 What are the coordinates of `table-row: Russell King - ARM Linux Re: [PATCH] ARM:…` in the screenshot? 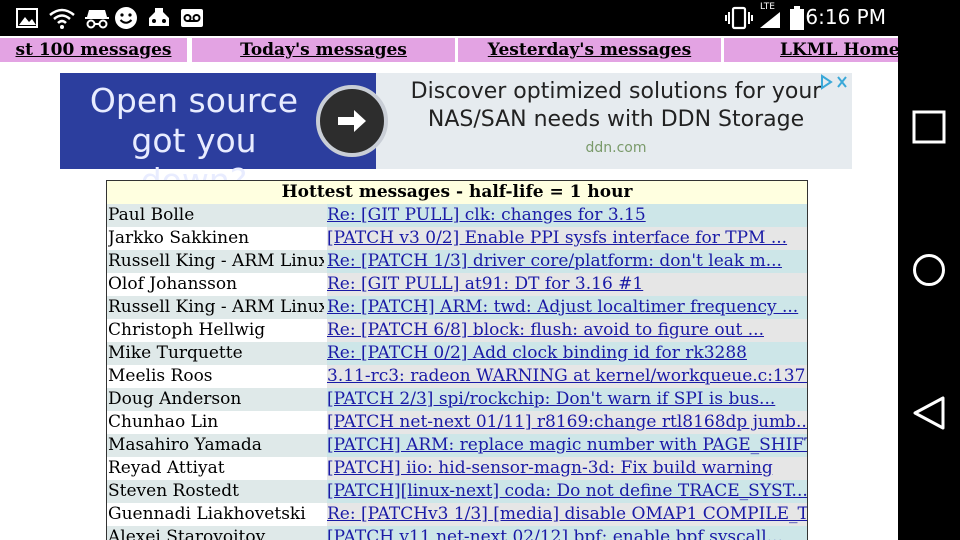 It's located at (457, 307).